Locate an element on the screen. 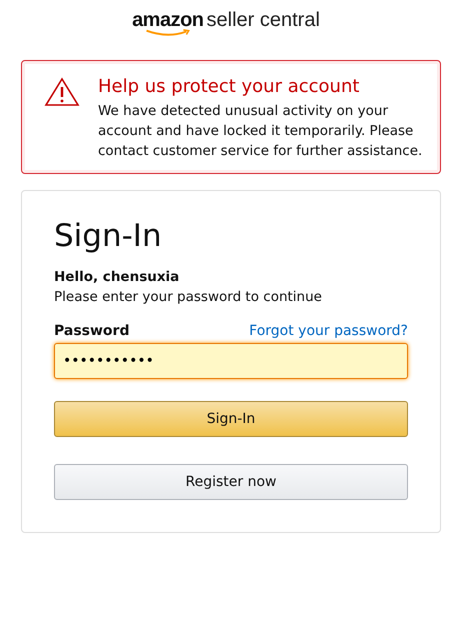  greeting: Hello, chensuxia is located at coordinates (117, 277).